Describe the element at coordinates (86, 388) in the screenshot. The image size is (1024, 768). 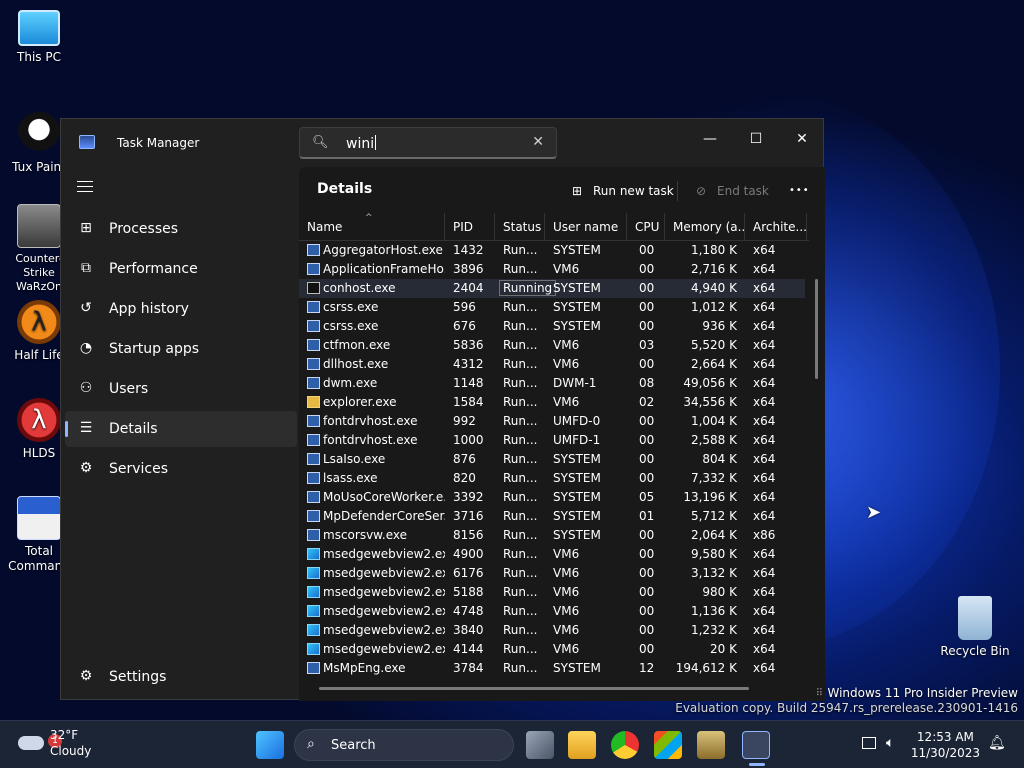
I see `users-icon: ⚇` at that location.